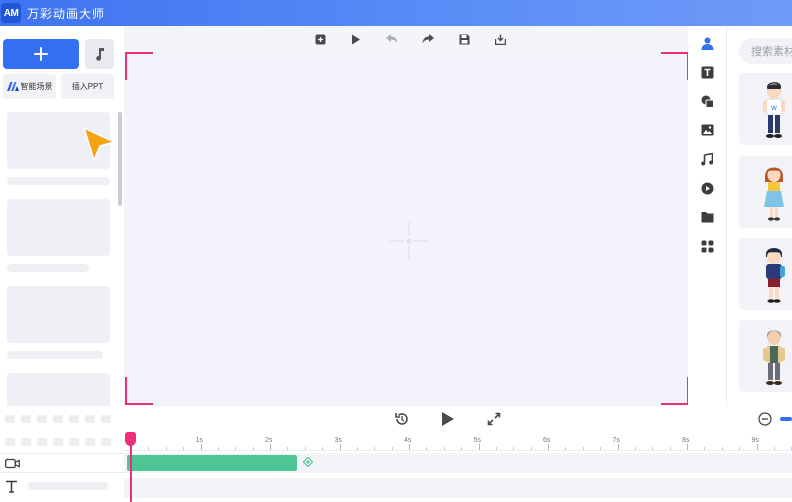 Image resolution: width=792 pixels, height=502 pixels. What do you see at coordinates (786, 419) in the screenshot?
I see `zoom-slider` at bounding box center [786, 419].